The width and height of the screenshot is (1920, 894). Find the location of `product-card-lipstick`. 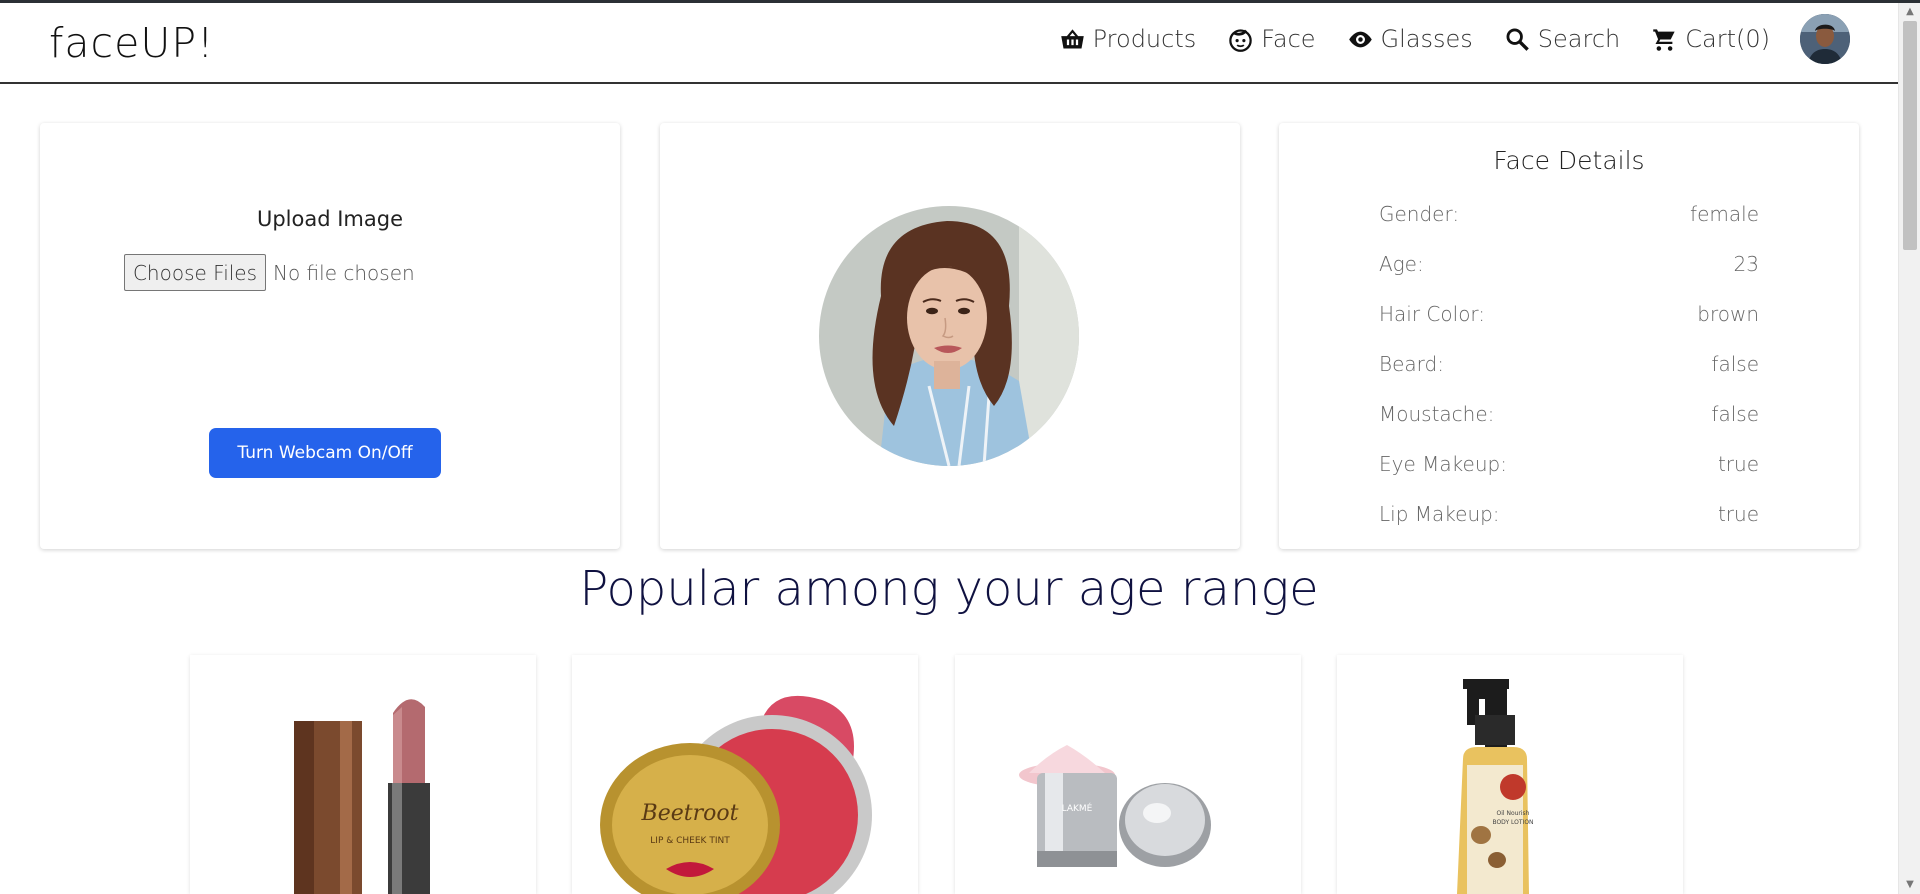

product-card-lipstick is located at coordinates (363, 774).